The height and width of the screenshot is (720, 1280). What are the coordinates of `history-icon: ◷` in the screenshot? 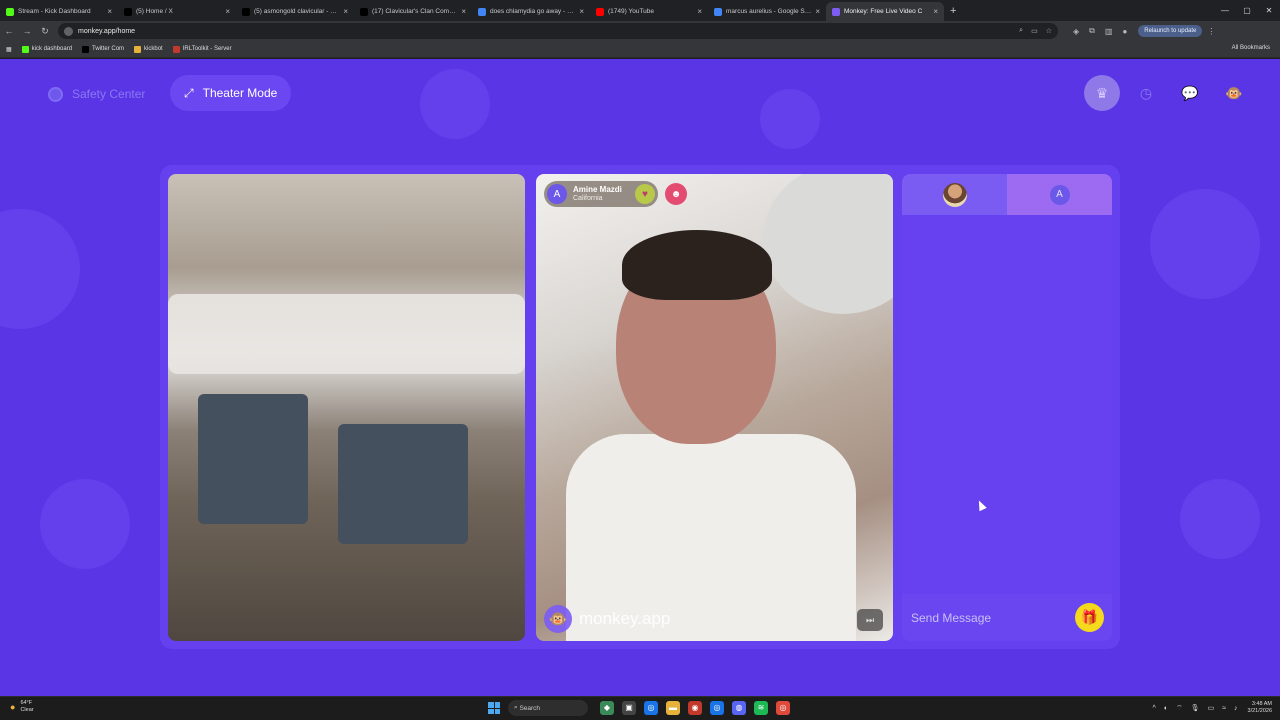 It's located at (1146, 93).